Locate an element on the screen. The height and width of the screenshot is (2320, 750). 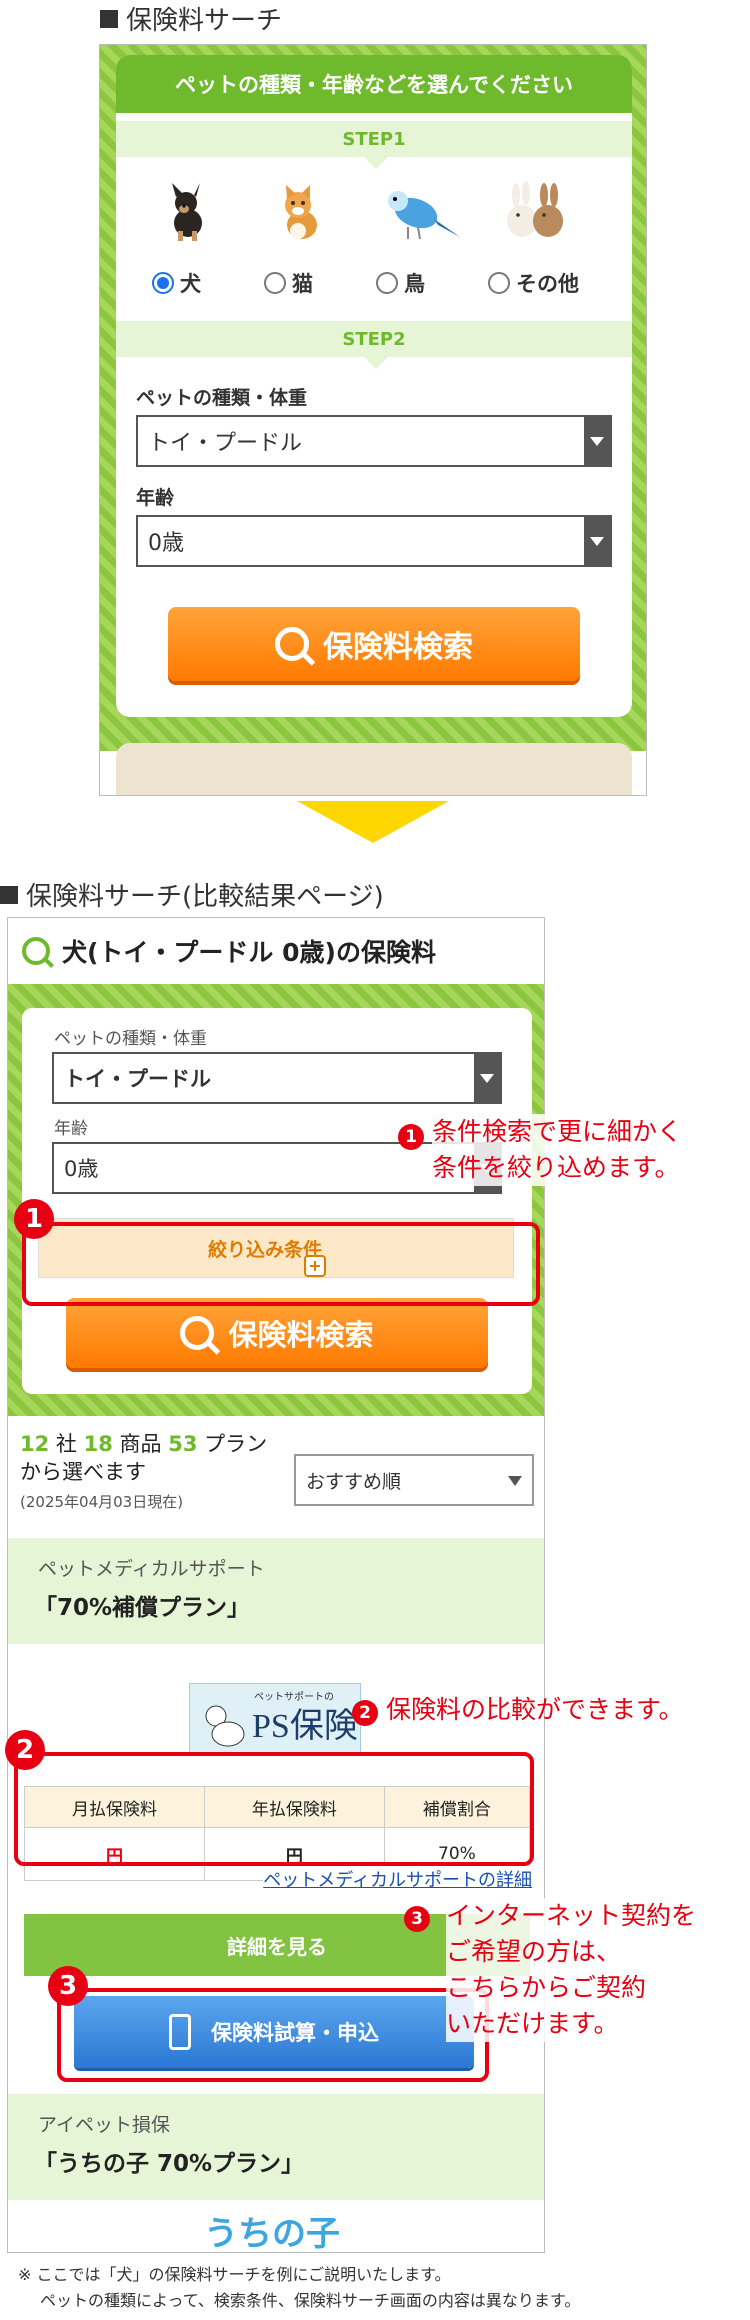
plan-header: ペットメディカルサポート 「70%補償プラン」 is located at coordinates (276, 1591).